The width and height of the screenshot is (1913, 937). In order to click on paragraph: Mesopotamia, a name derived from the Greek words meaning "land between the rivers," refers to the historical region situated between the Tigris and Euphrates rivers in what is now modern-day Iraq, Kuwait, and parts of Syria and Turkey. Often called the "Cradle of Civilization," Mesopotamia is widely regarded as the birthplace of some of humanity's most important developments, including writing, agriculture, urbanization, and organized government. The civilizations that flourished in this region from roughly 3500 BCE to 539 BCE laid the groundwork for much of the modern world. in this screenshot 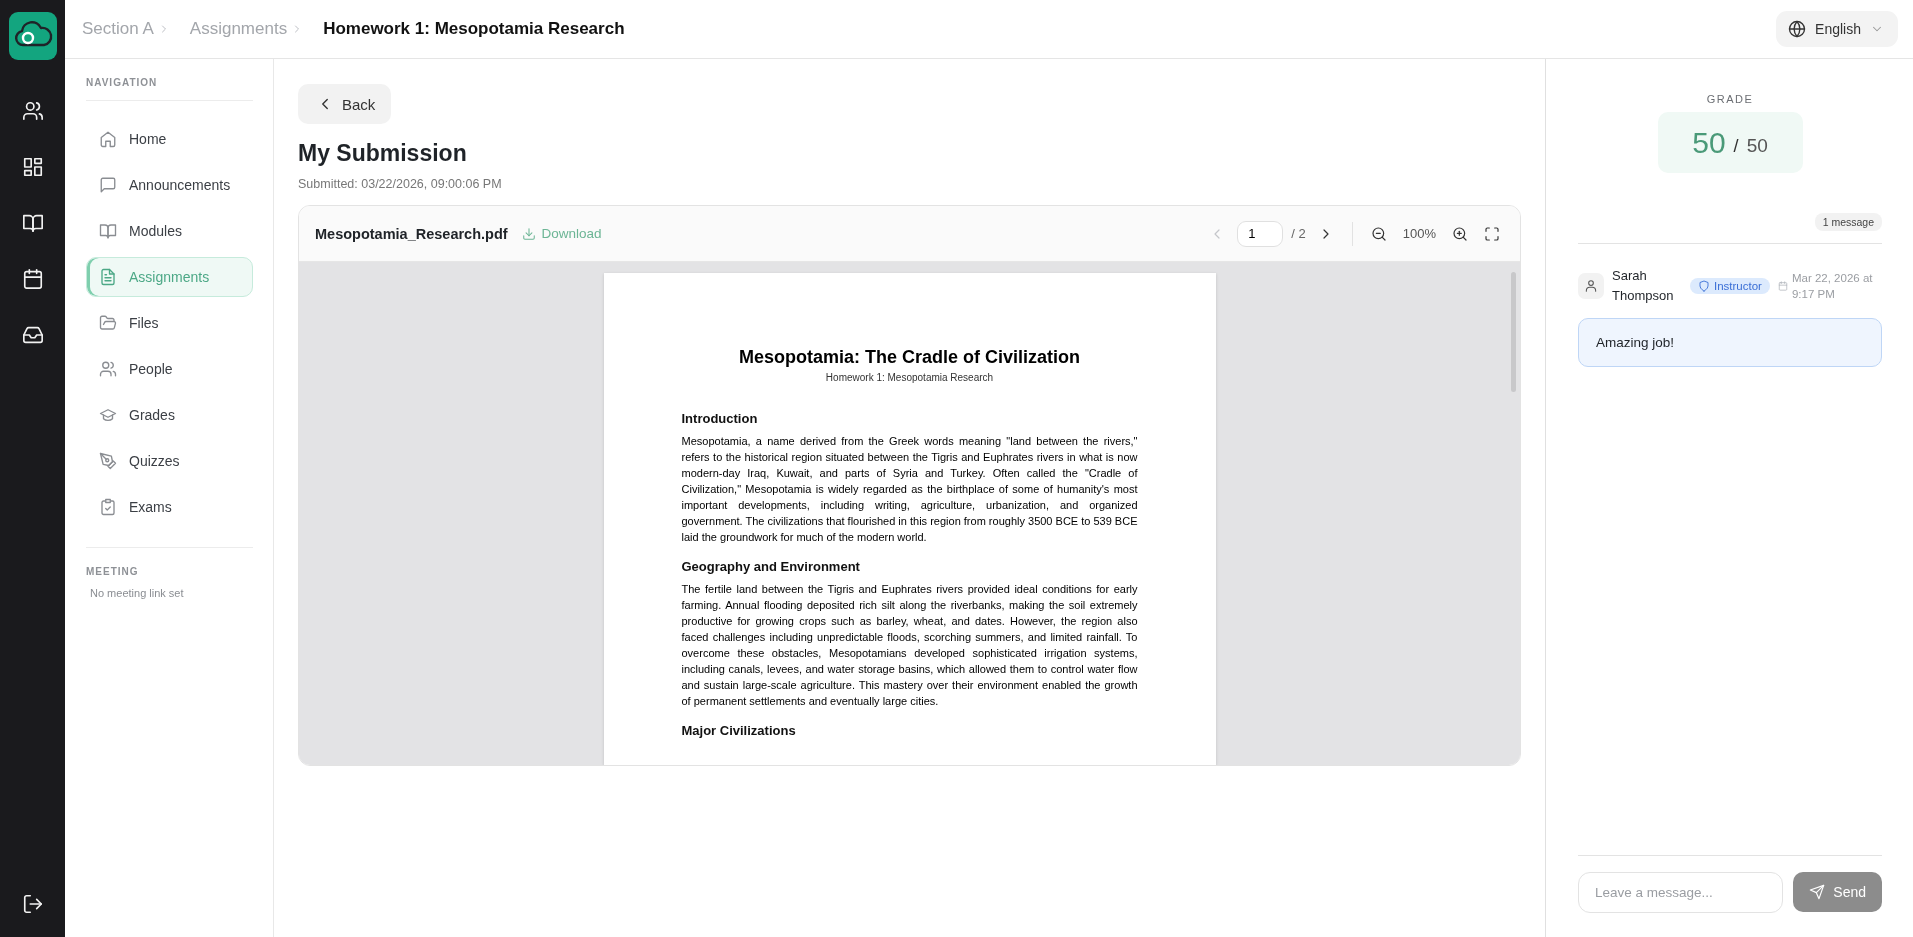, I will do `click(909, 489)`.